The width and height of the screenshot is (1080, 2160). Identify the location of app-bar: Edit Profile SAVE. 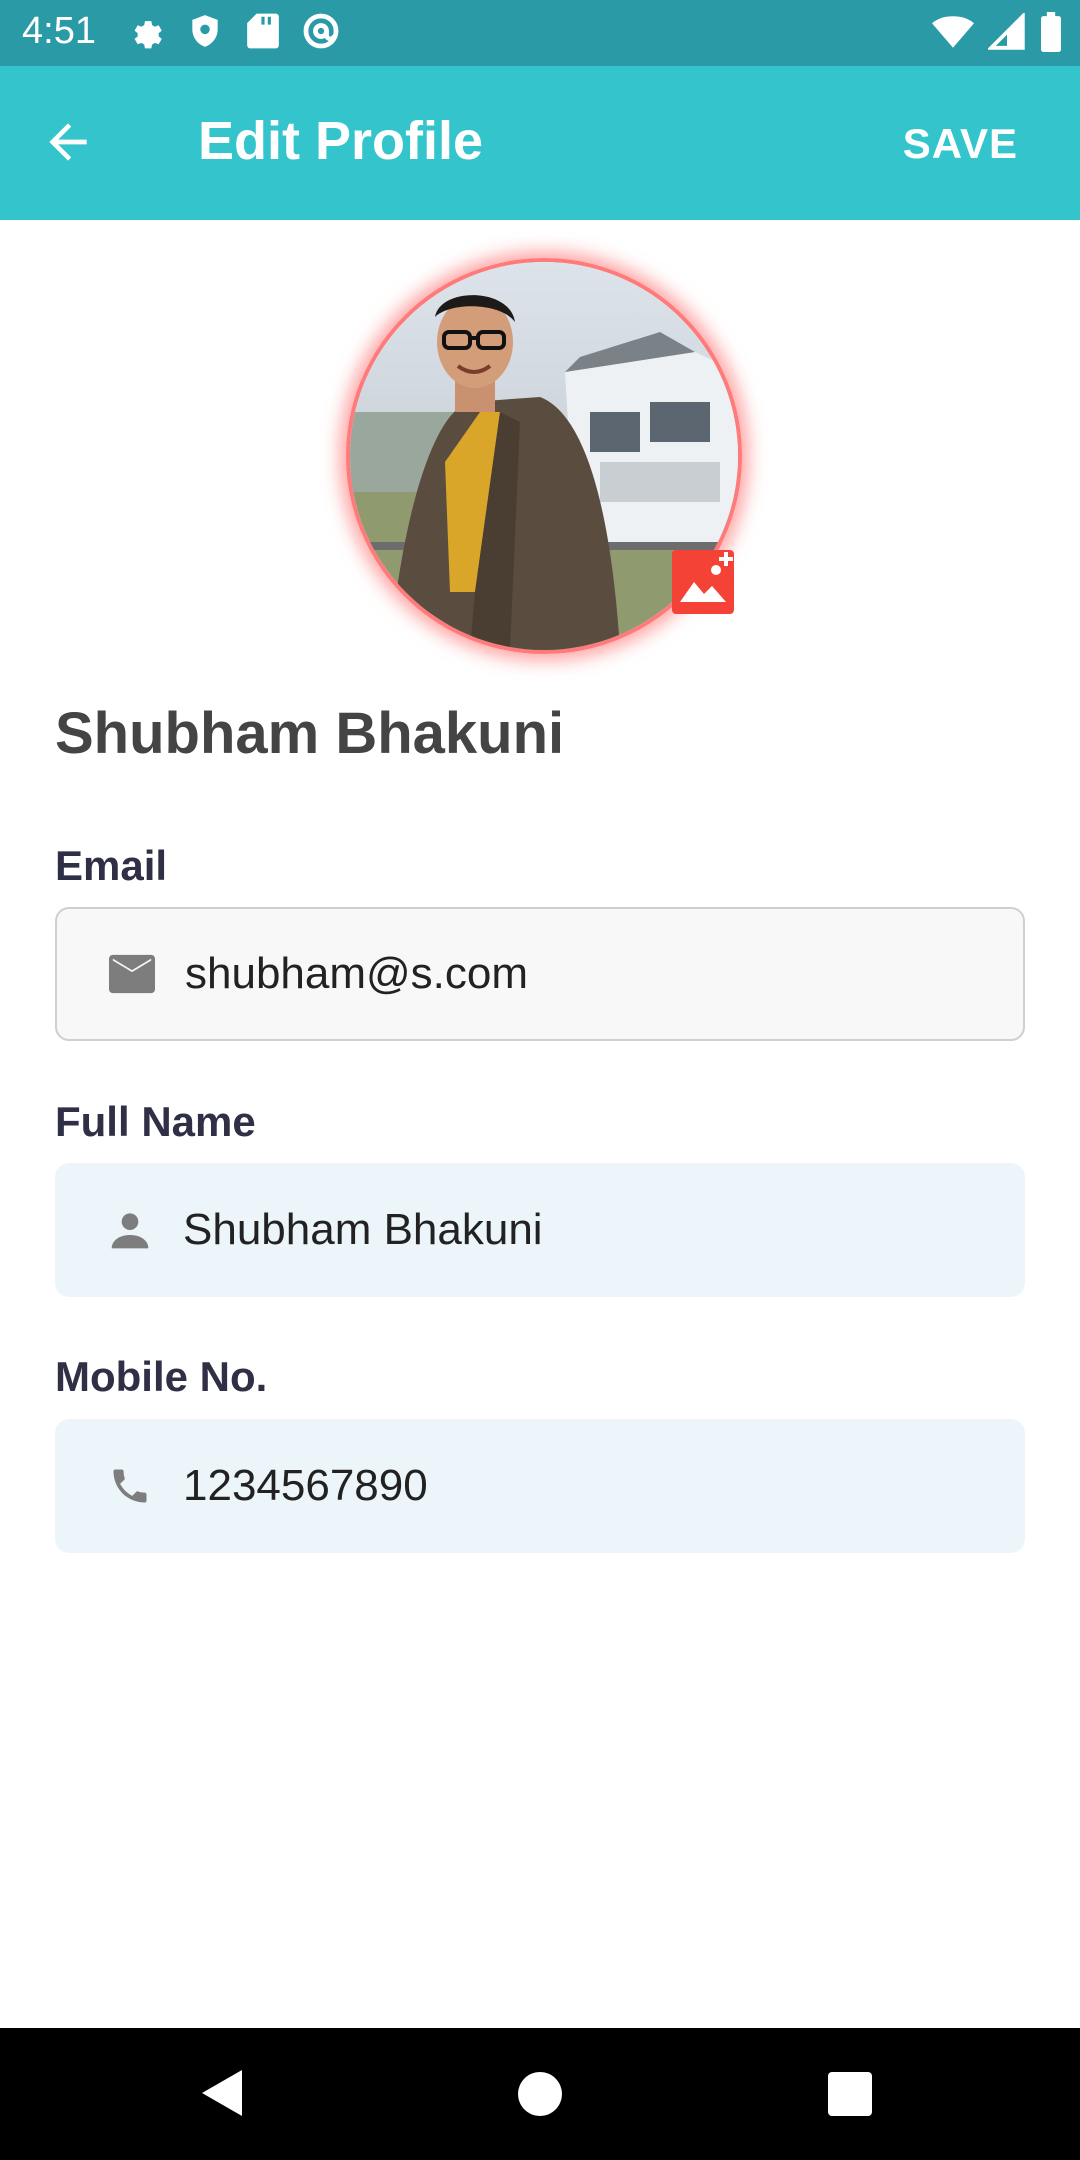
(540, 143).